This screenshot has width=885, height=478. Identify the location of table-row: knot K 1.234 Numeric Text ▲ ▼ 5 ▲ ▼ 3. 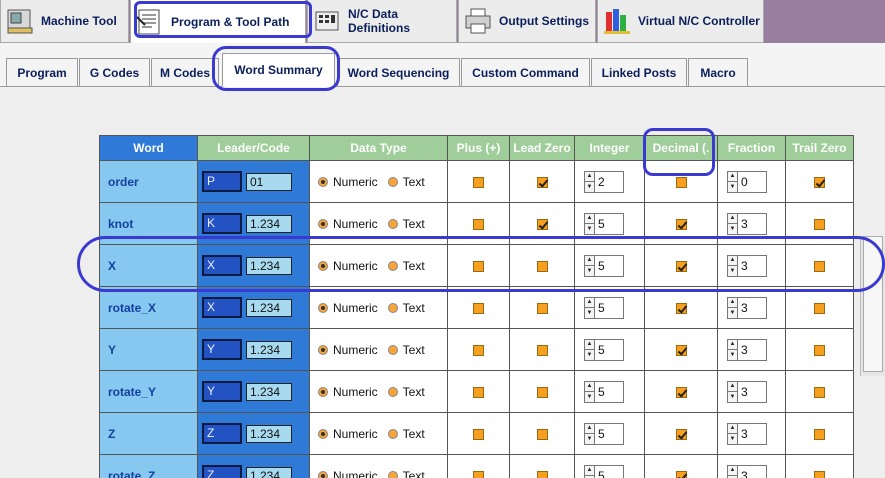
(476, 223).